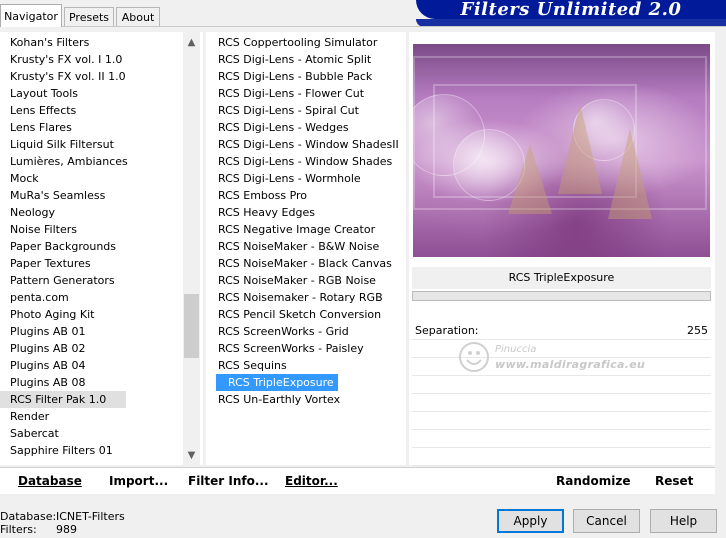 The width and height of the screenshot is (726, 538). Describe the element at coordinates (64, 314) in the screenshot. I see `category-list-item: Photo Aging Kit` at that location.